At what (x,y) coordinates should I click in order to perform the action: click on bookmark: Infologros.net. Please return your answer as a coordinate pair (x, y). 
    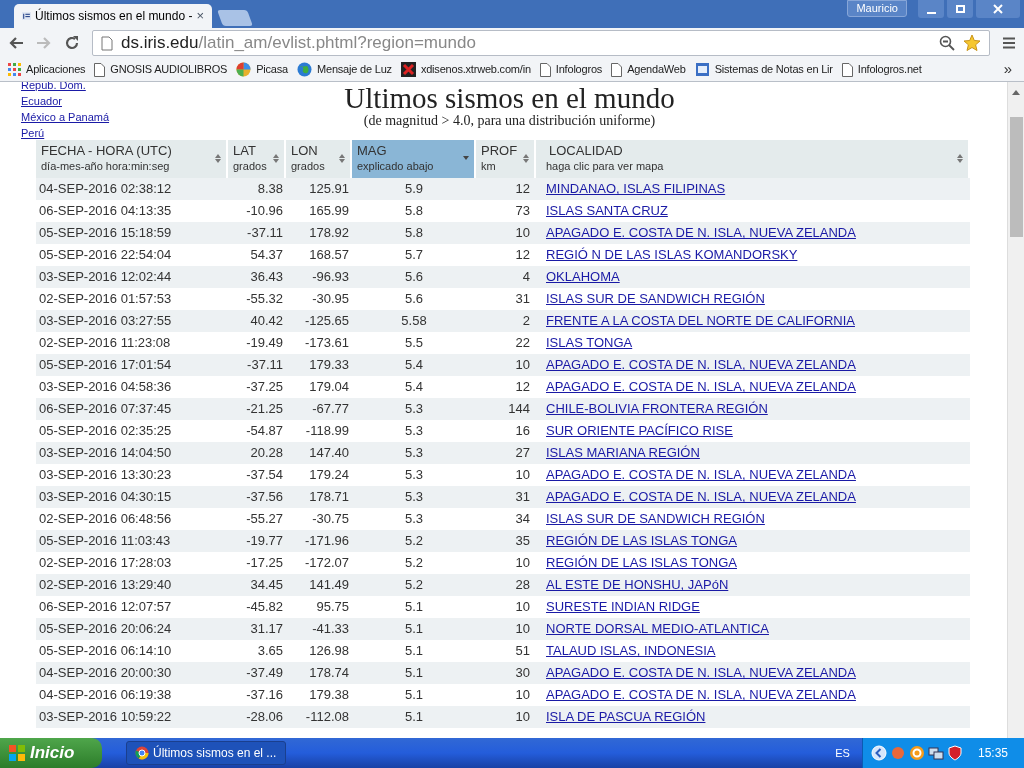
    Looking at the image, I should click on (881, 69).